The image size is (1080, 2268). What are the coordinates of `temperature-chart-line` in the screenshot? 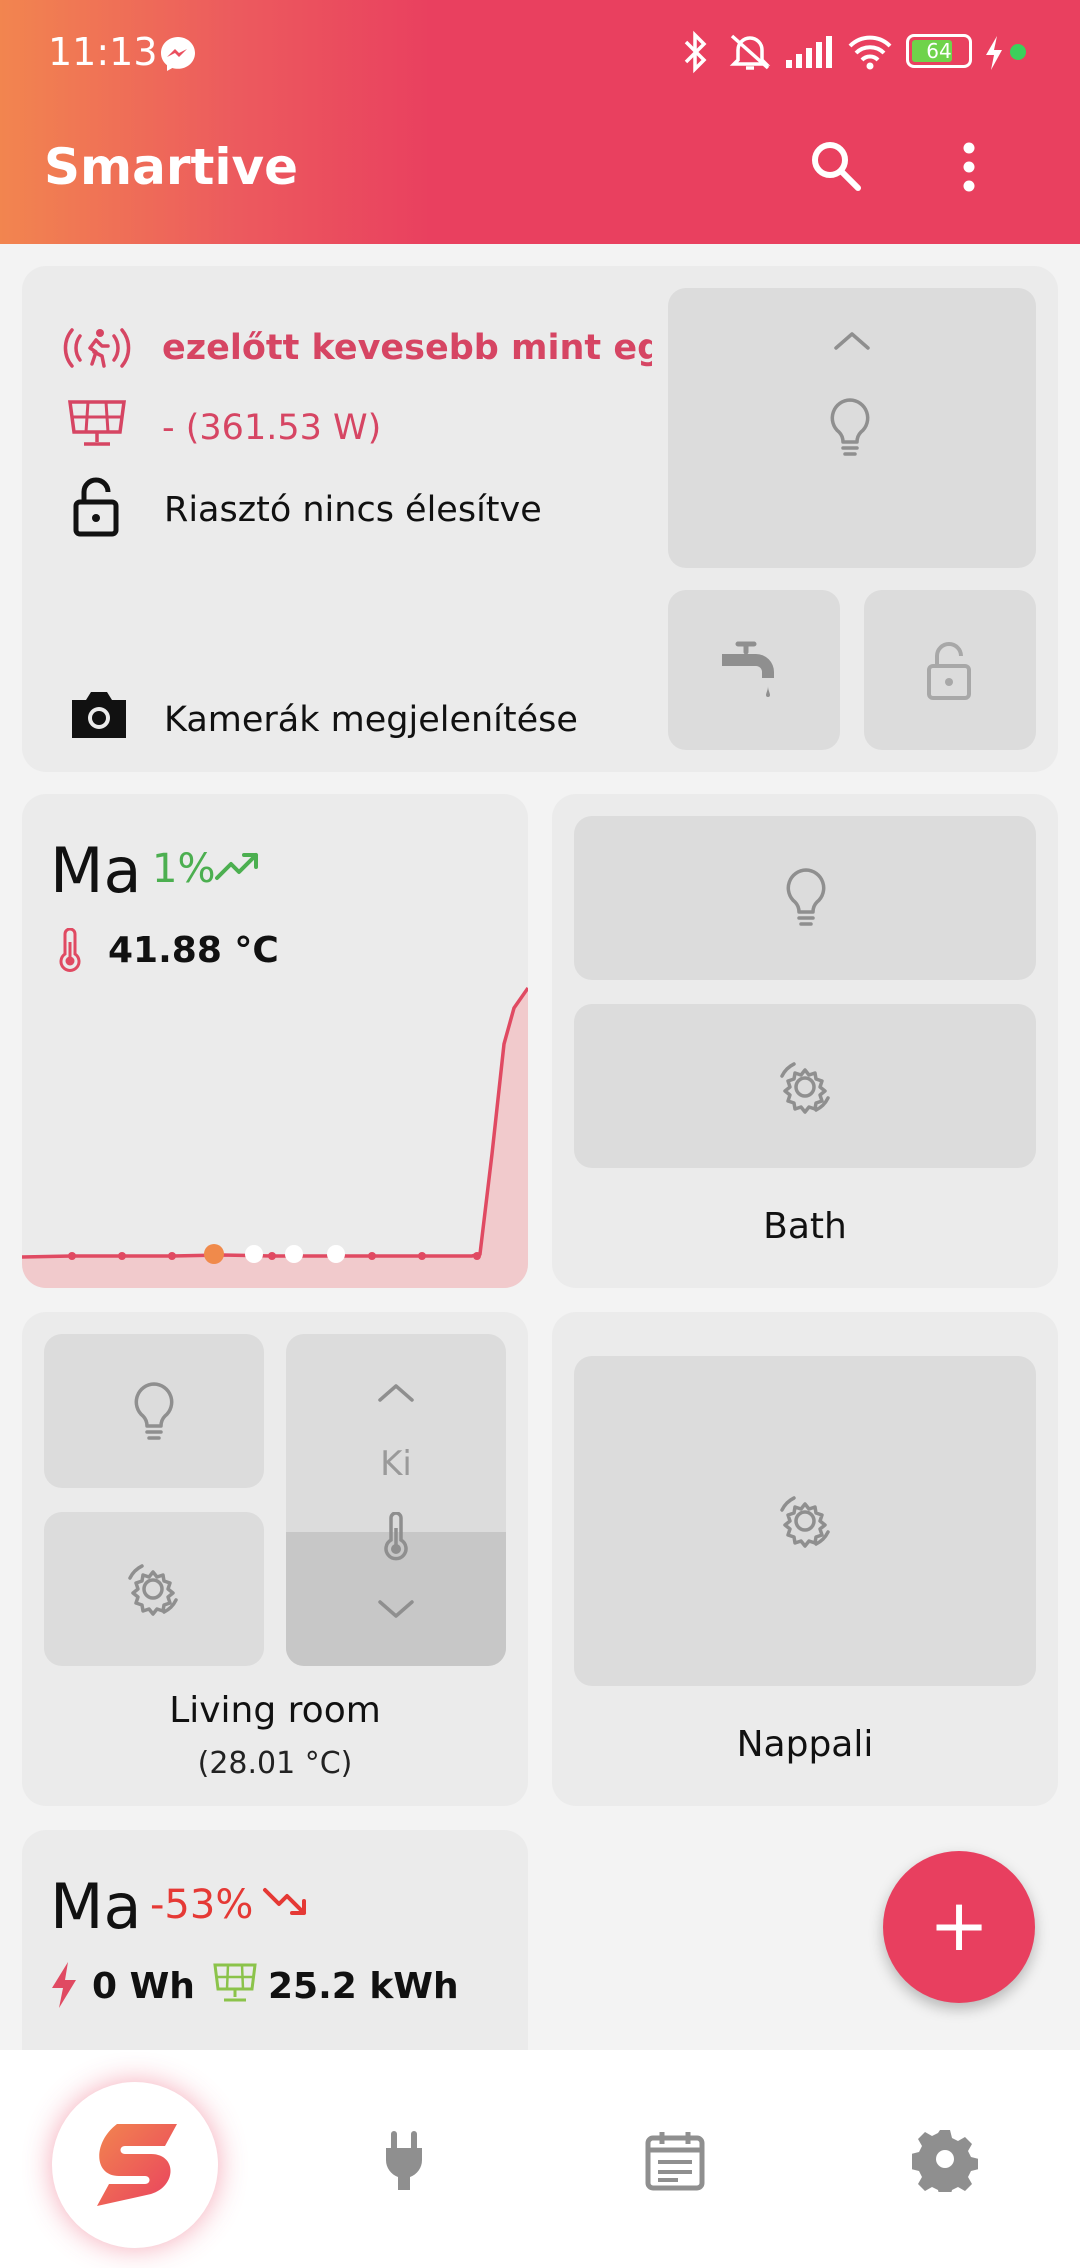 It's located at (275, 1122).